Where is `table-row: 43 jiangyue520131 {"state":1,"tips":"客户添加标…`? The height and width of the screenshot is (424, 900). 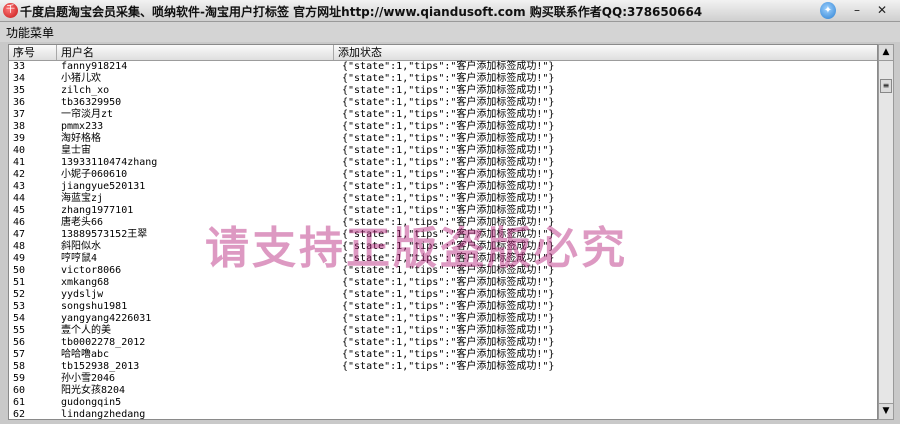
table-row: 43 jiangyue520131 {"state":1,"tips":"客户添加标… is located at coordinates (443, 187).